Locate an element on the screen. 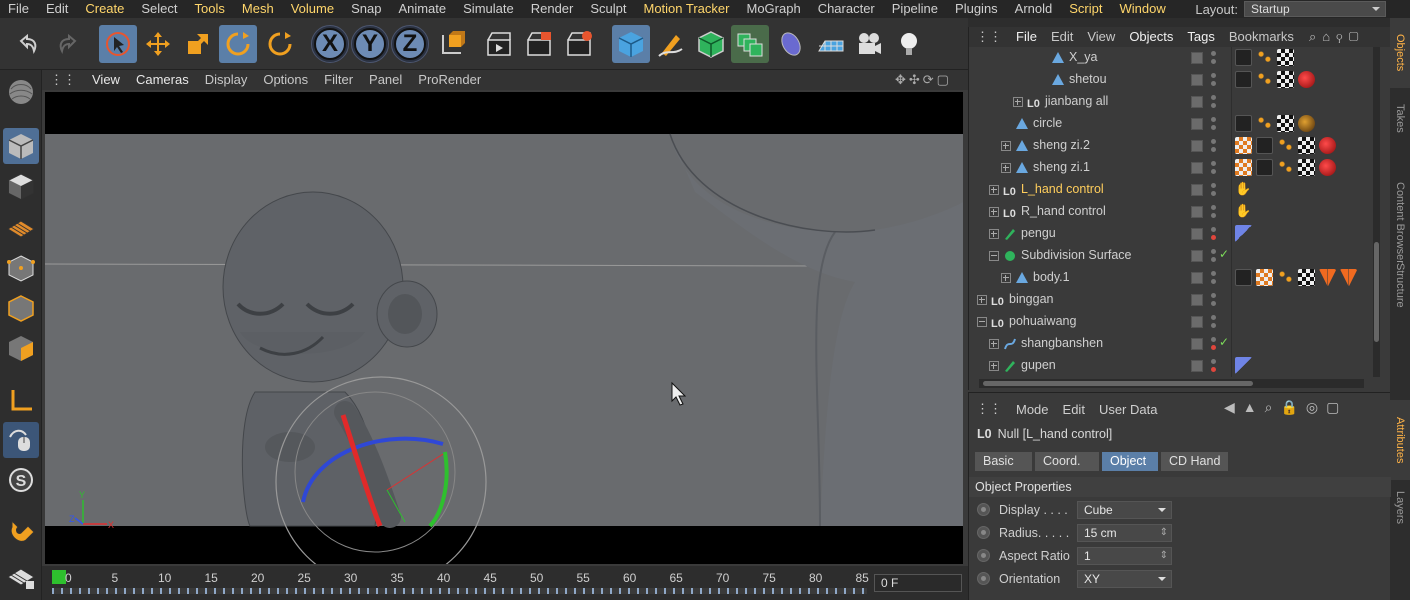  menu-file: File is located at coordinates (19, 9).